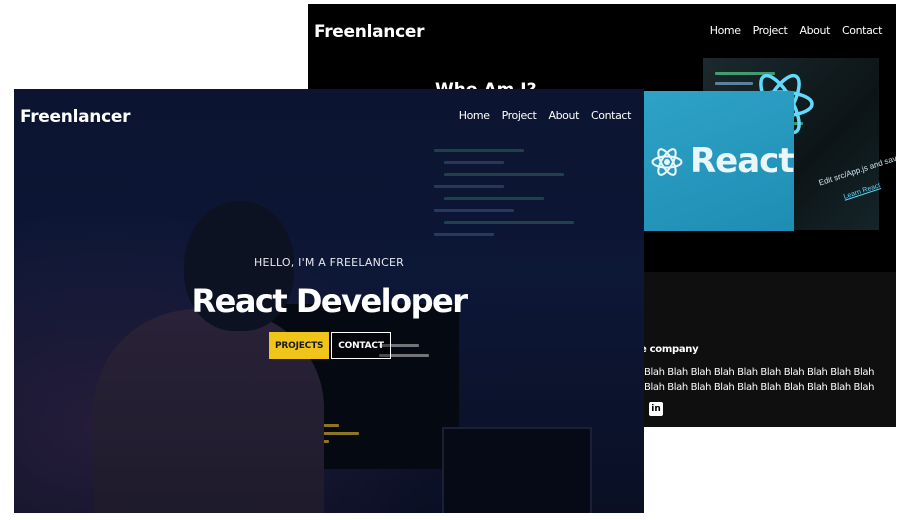 Image resolution: width=910 pixels, height=520 pixels. What do you see at coordinates (667, 162) in the screenshot?
I see `react-atom-icon` at bounding box center [667, 162].